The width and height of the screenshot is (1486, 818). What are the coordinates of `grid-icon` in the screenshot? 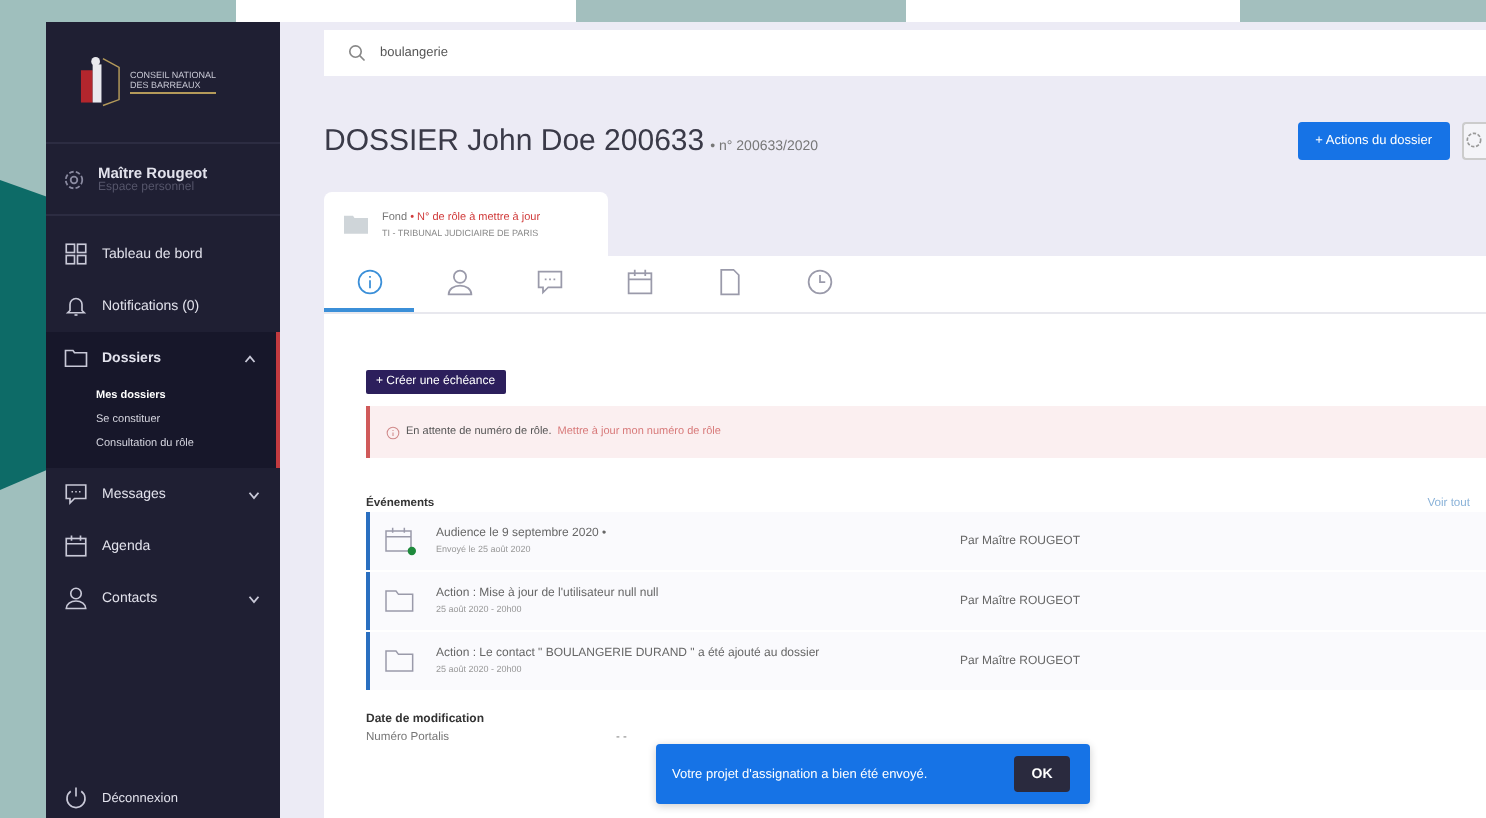 It's located at (76, 254).